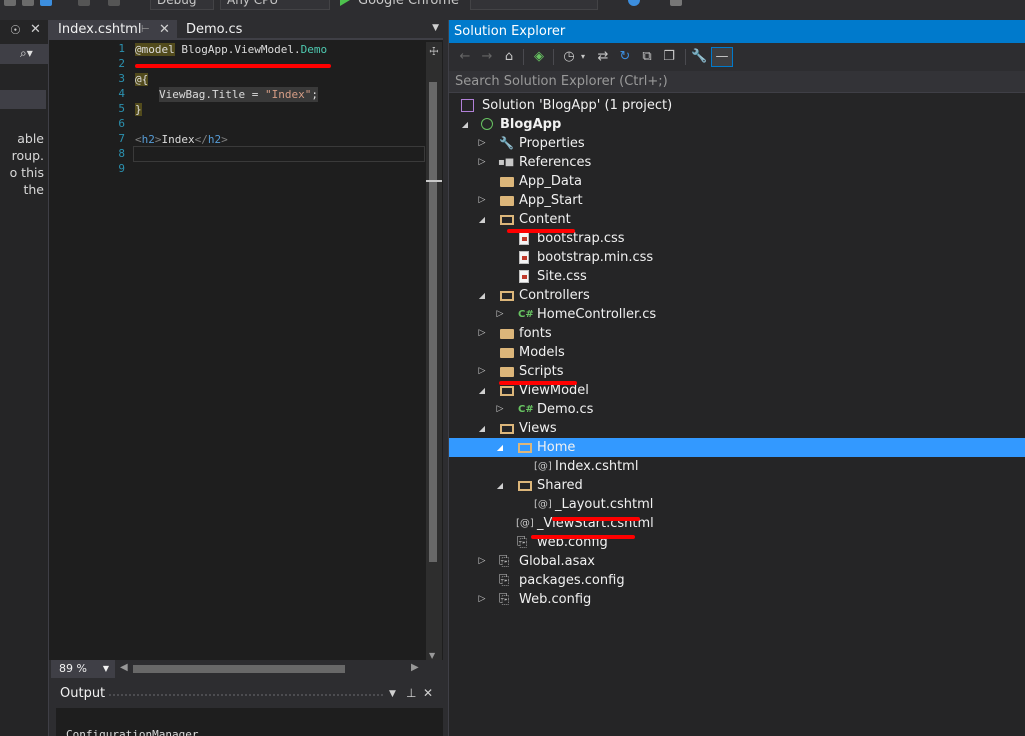 The height and width of the screenshot is (736, 1025). I want to click on vertical-scrollbar: ☩ ▼, so click(434, 352).